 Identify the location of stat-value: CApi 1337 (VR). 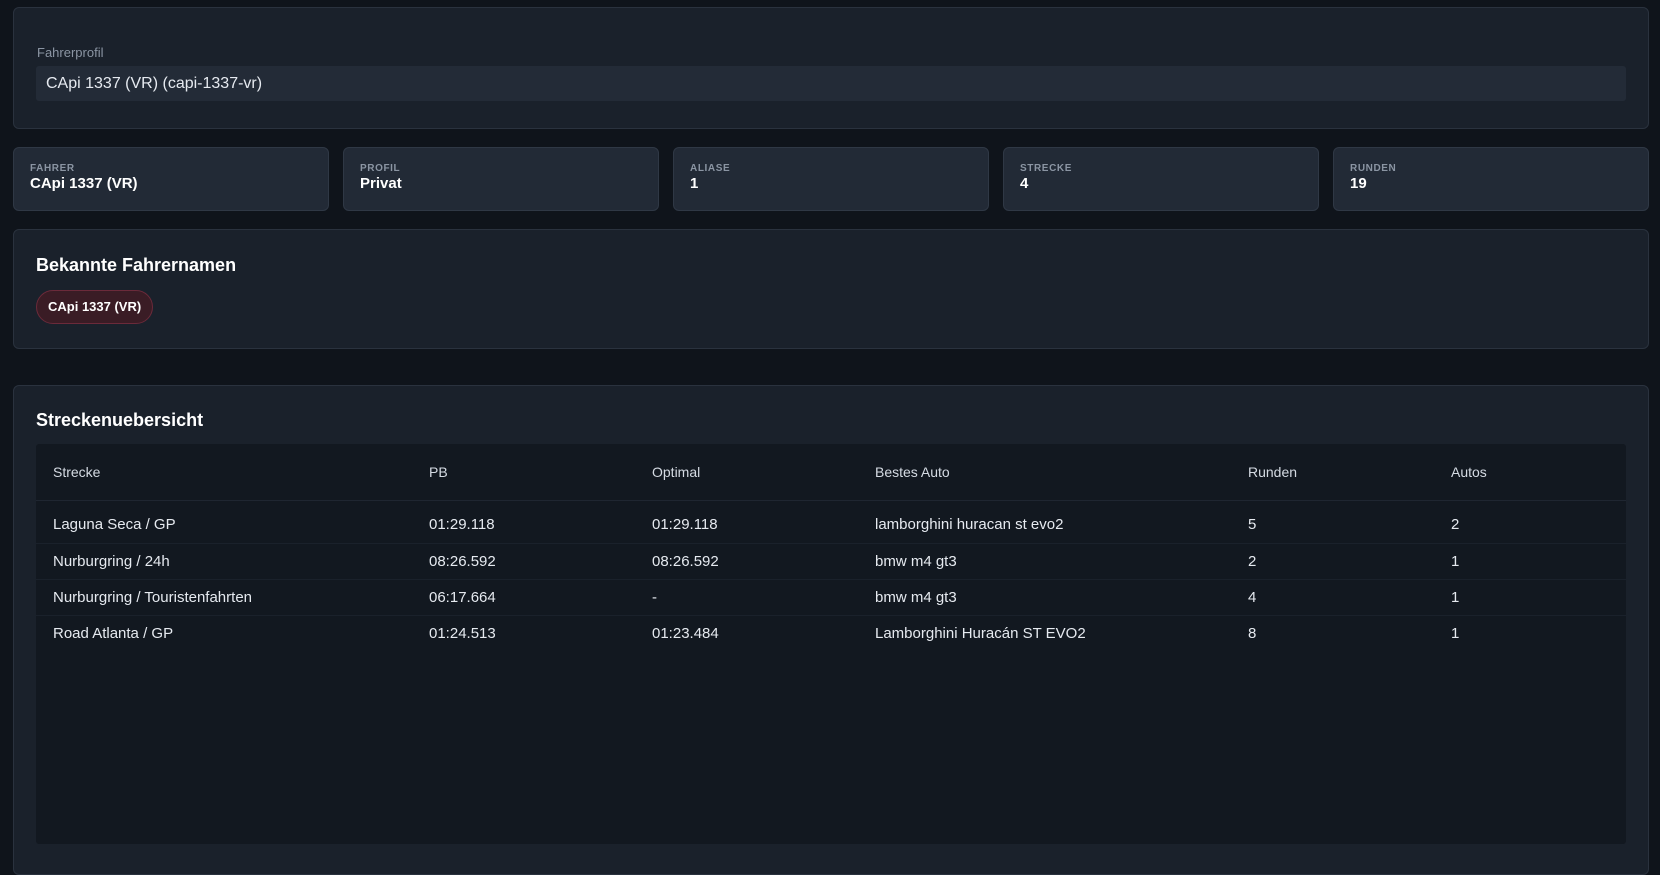
(84, 183).